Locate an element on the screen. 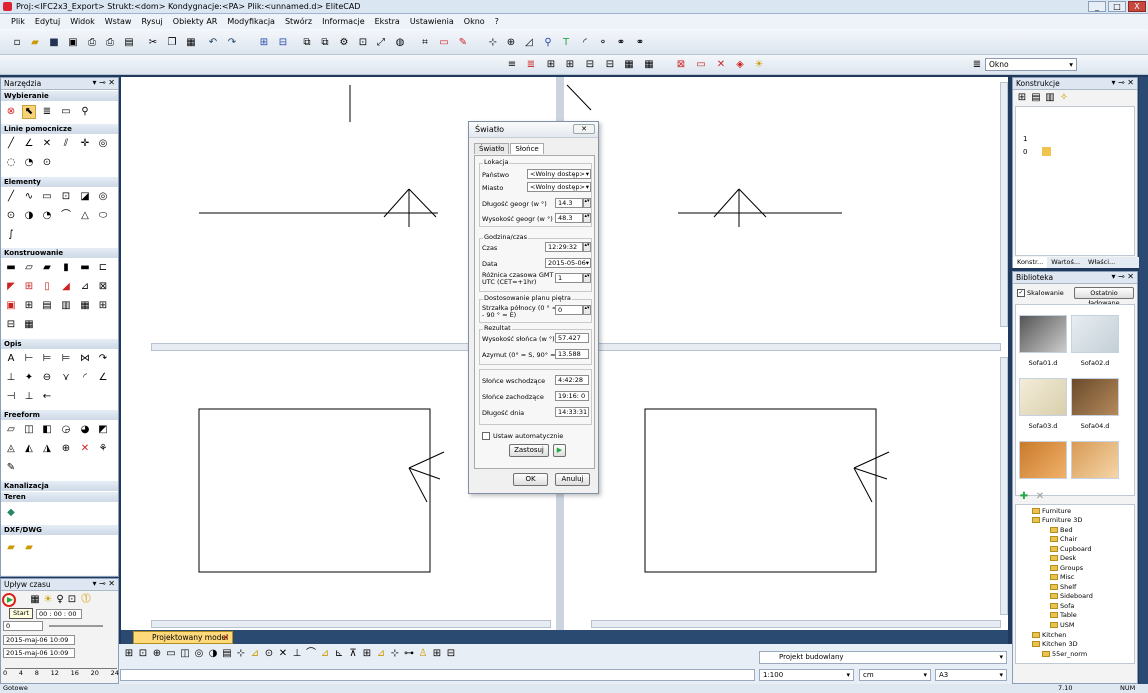 The height and width of the screenshot is (693, 1148). track-icon: ⊶ is located at coordinates (409, 654).